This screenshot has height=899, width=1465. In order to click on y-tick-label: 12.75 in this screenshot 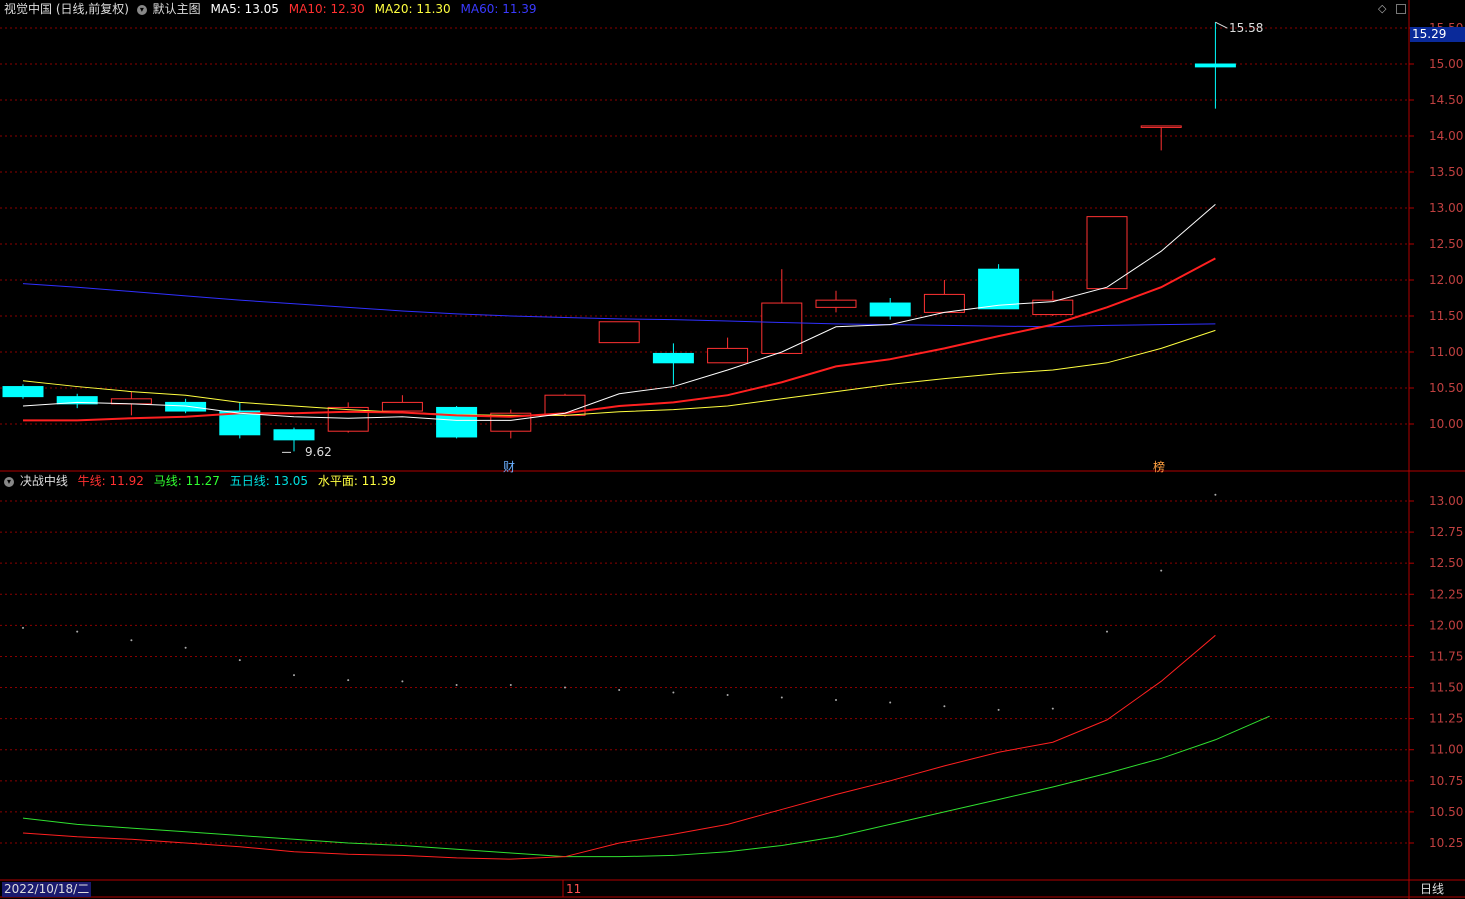, I will do `click(1446, 532)`.